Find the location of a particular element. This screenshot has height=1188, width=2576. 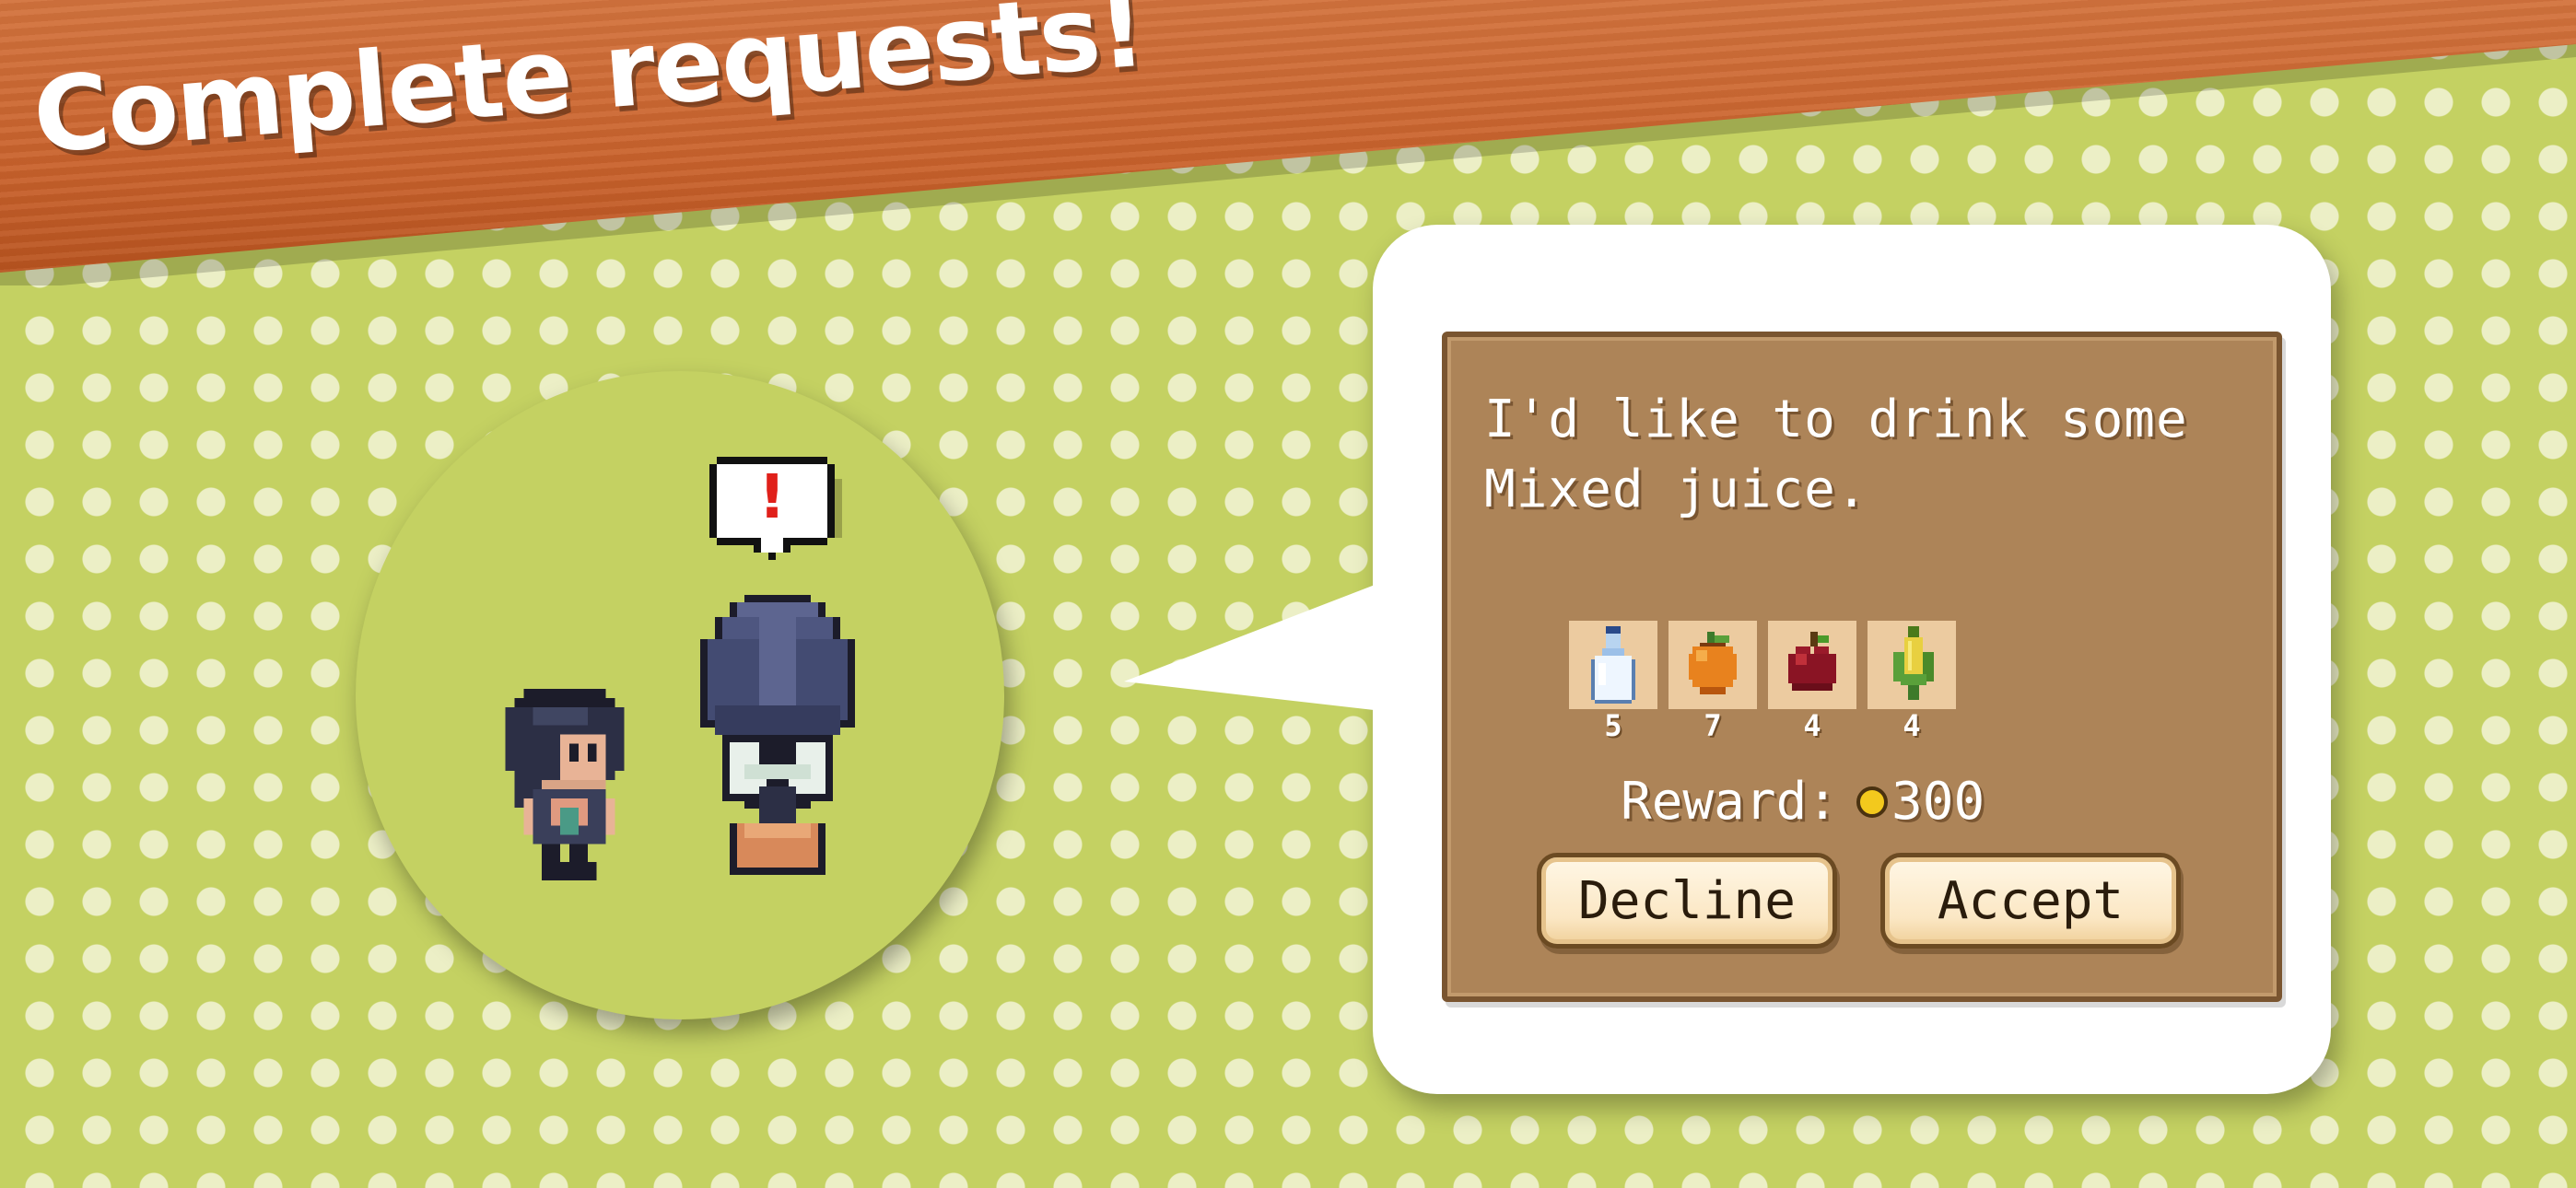

player-character-sprite is located at coordinates (565, 784).